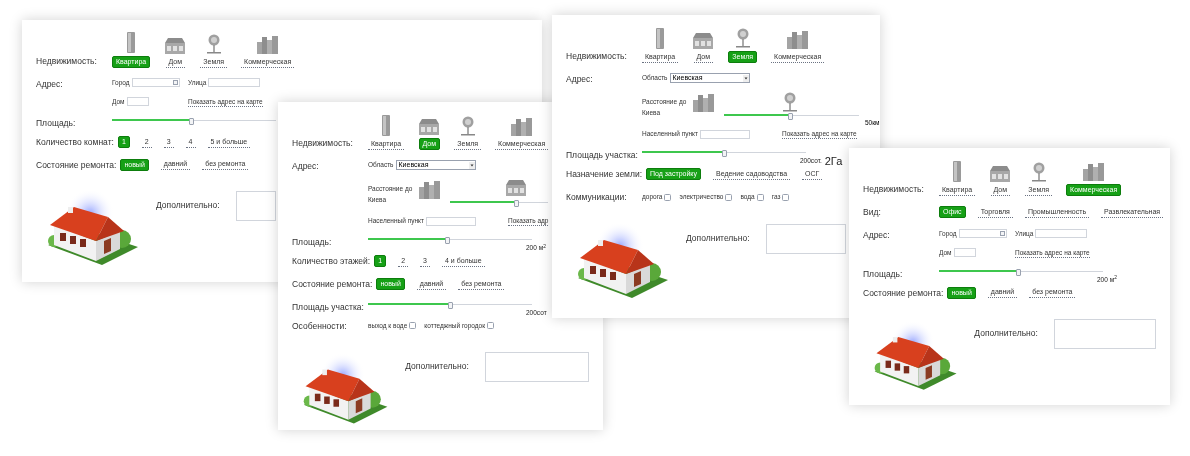 The image size is (1190, 456). I want to click on field-label: Количество этажей:, so click(331, 261).